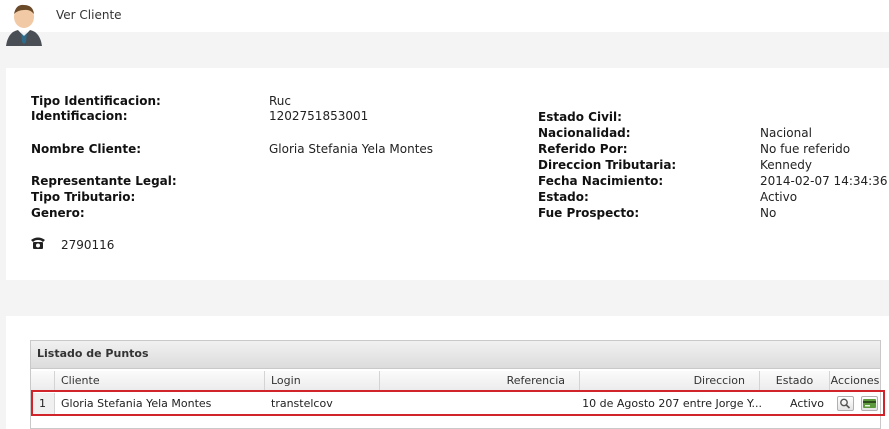  I want to click on label-fue-prospecto: Fue Prospecto:, so click(589, 213).